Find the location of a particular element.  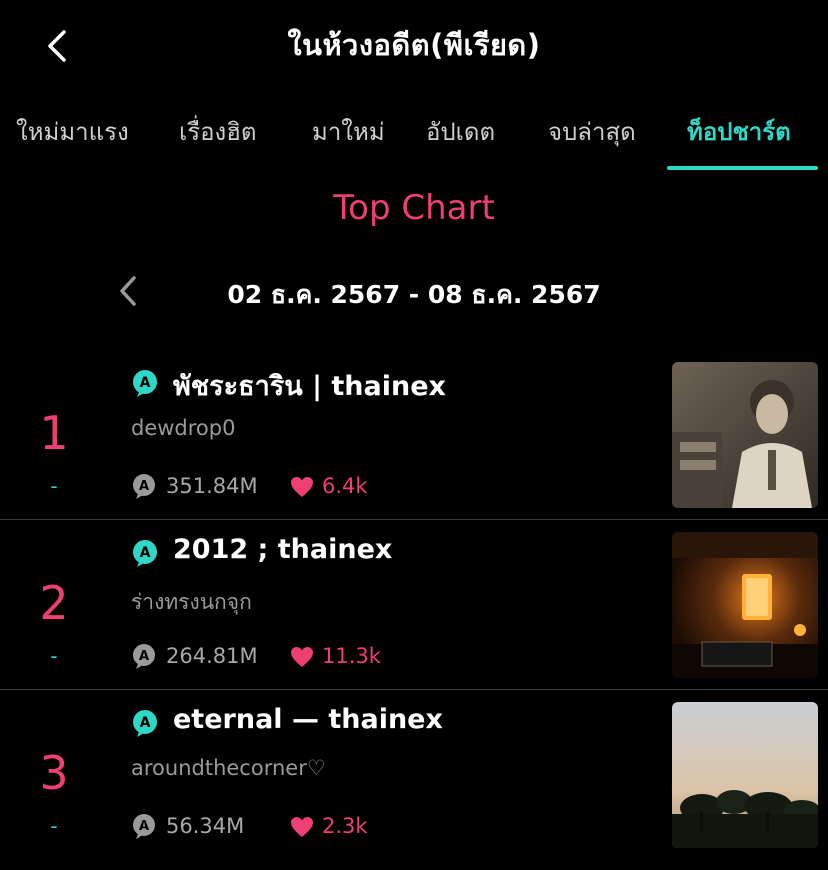

story-author: dewdrop0 is located at coordinates (183, 428).